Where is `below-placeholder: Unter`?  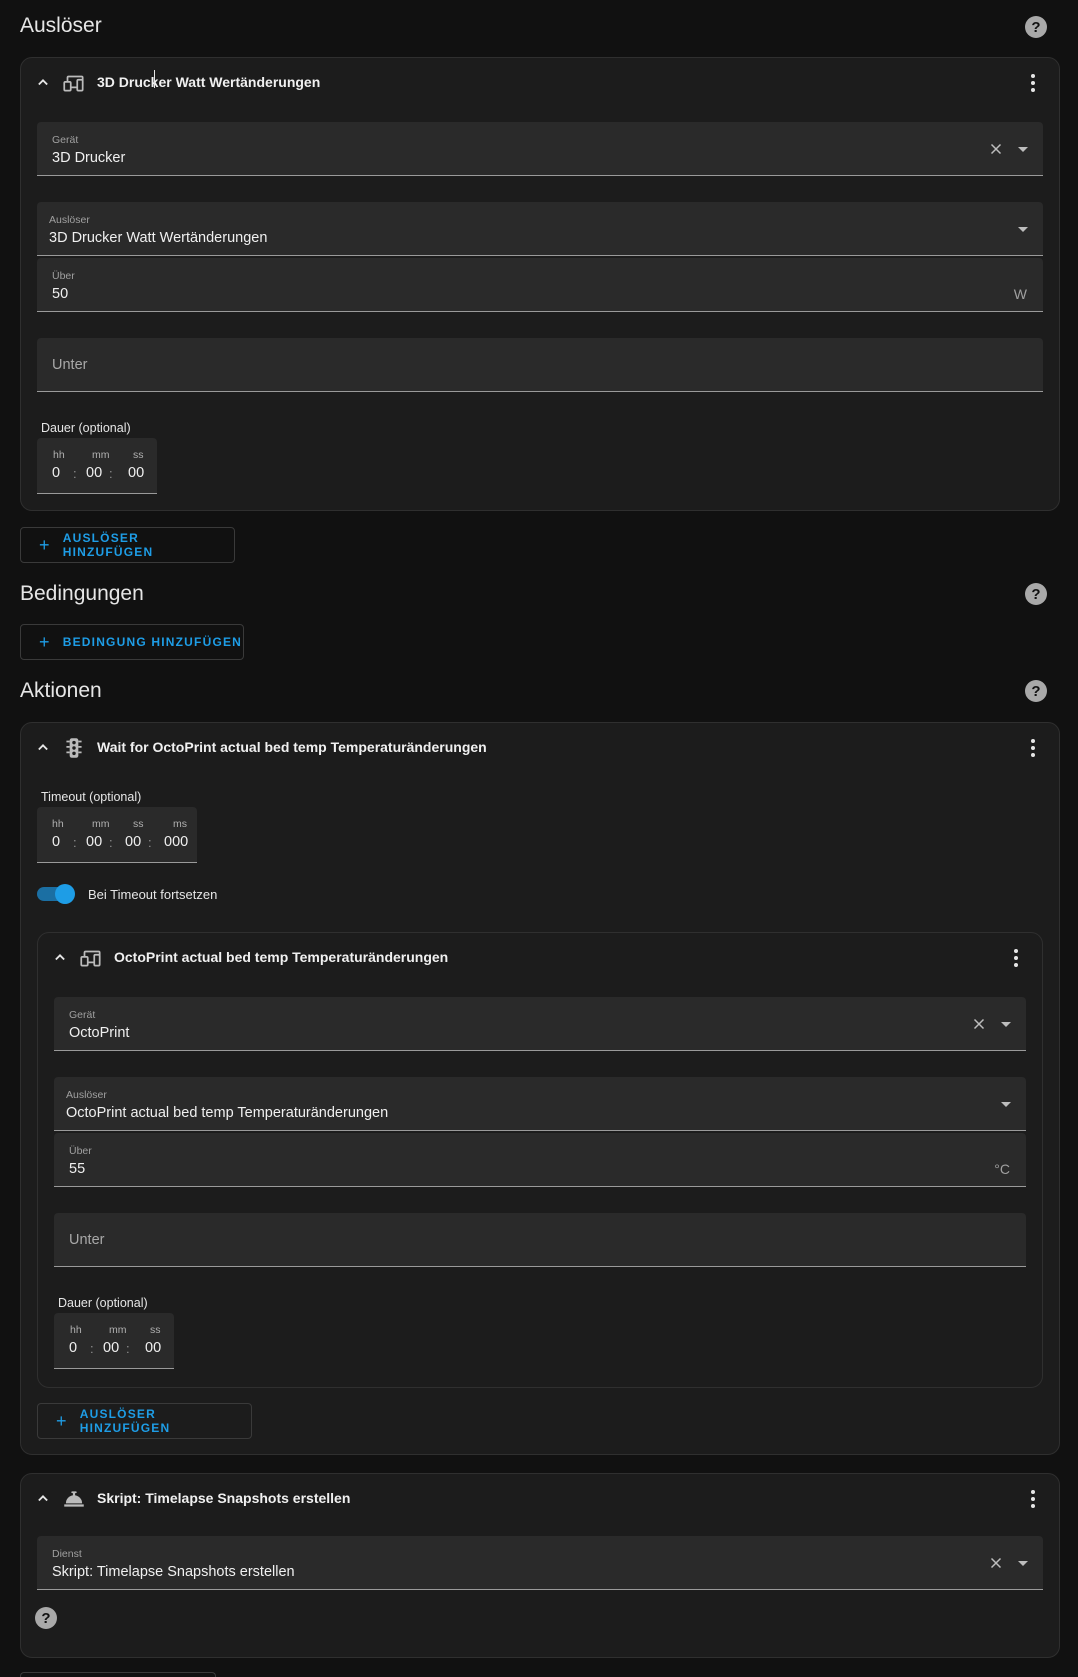
below-placeholder: Unter is located at coordinates (70, 365).